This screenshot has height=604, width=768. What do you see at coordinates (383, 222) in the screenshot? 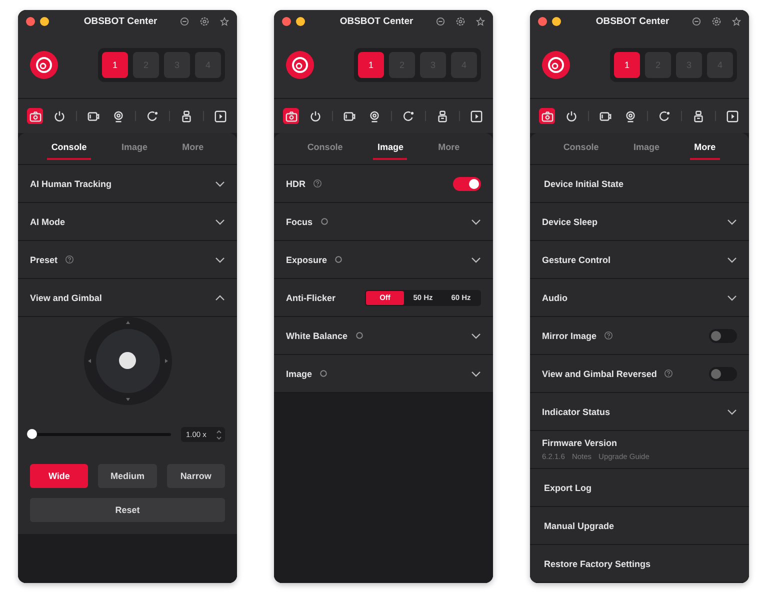
I see `setting-row: Focus` at bounding box center [383, 222].